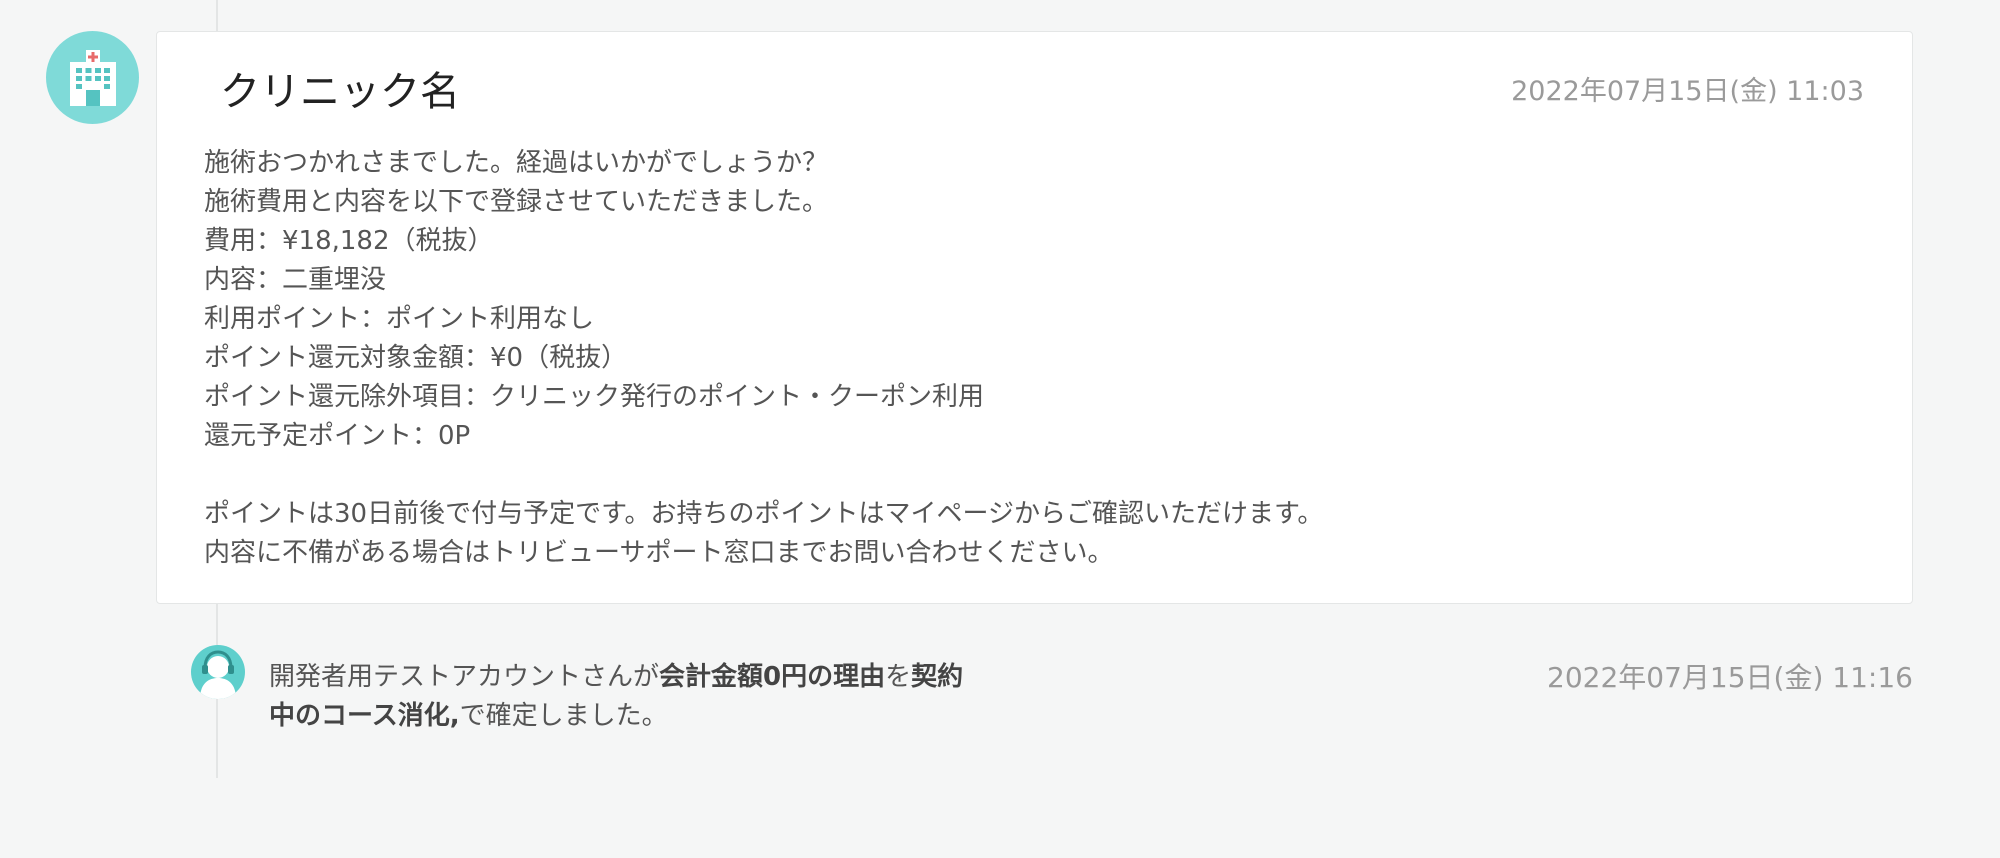 This screenshot has width=2000, height=858. What do you see at coordinates (399, 319) in the screenshot?
I see `message-line: 利用ポイント：ポイント利用なし` at bounding box center [399, 319].